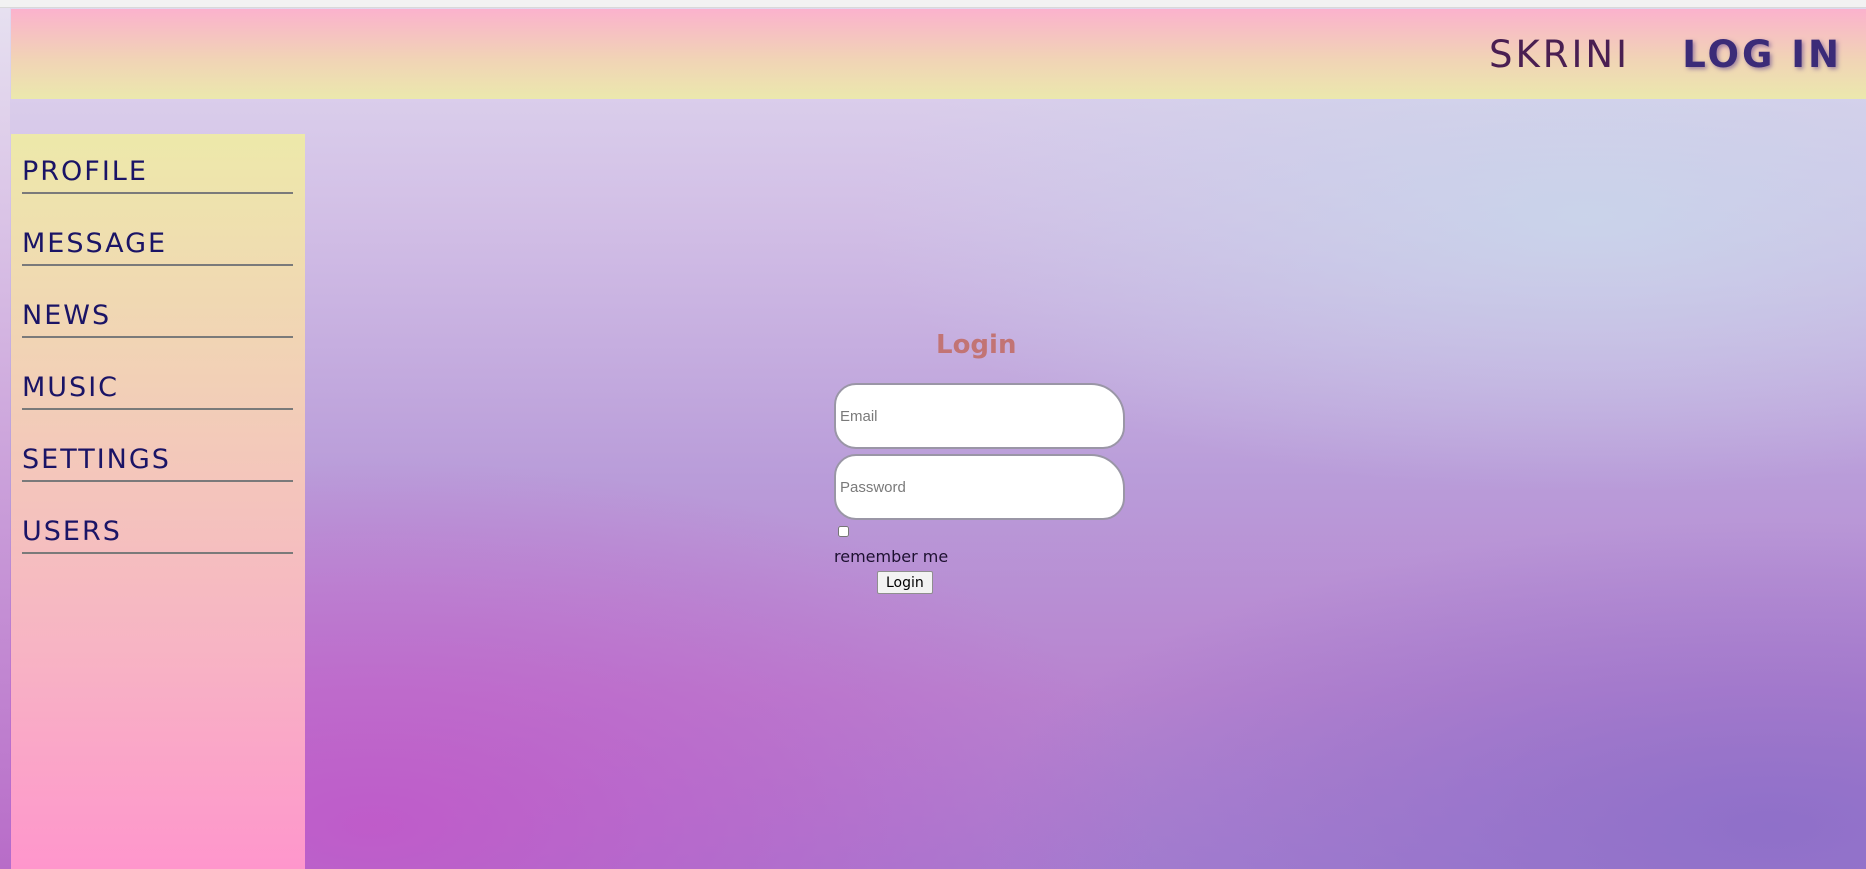  I want to click on email-input, so click(979, 416).